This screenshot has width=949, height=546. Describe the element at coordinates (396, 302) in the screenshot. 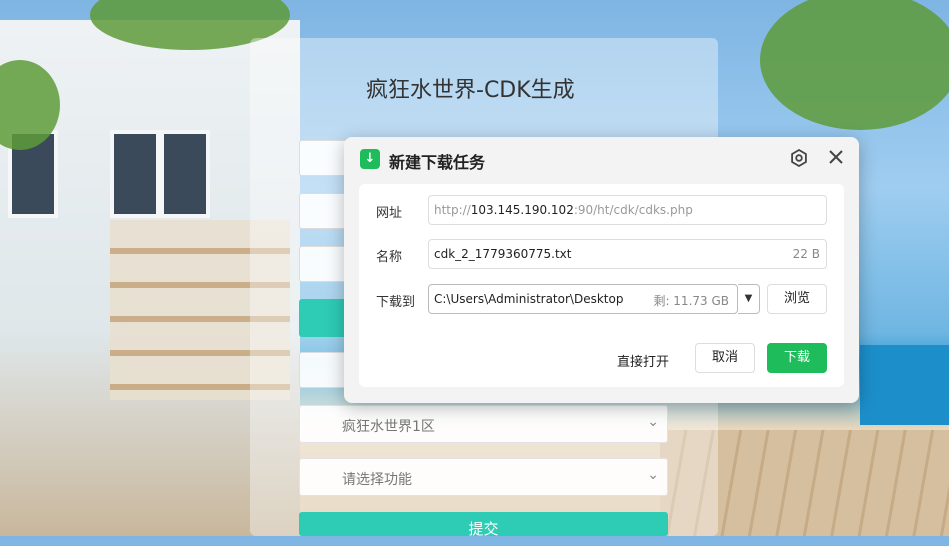

I see `save-to-label: 下载到` at that location.